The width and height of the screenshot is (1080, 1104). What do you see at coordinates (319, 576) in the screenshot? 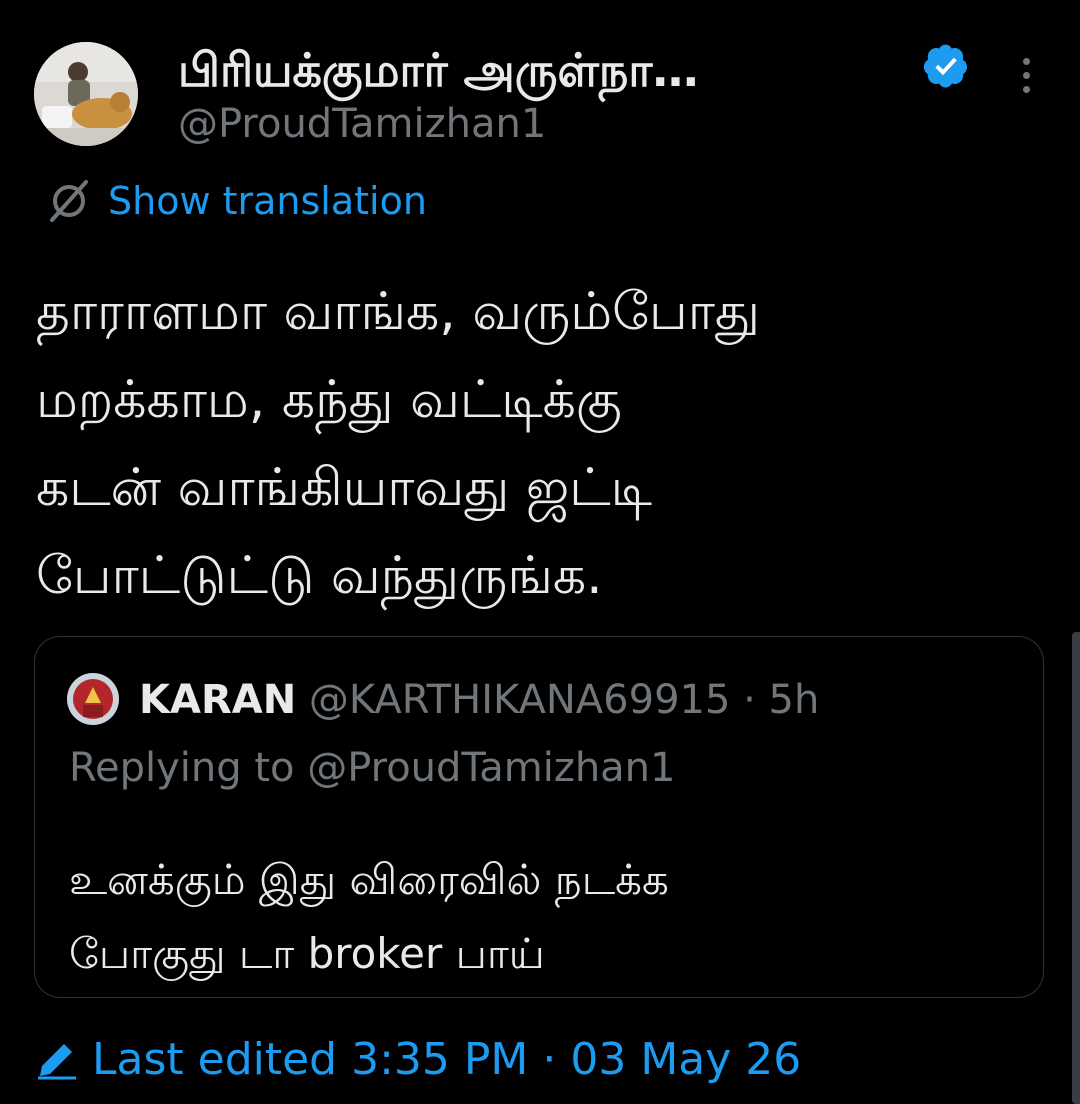
I see `tweet-line: போட்டுட்டு வந்துருங்க.` at bounding box center [319, 576].